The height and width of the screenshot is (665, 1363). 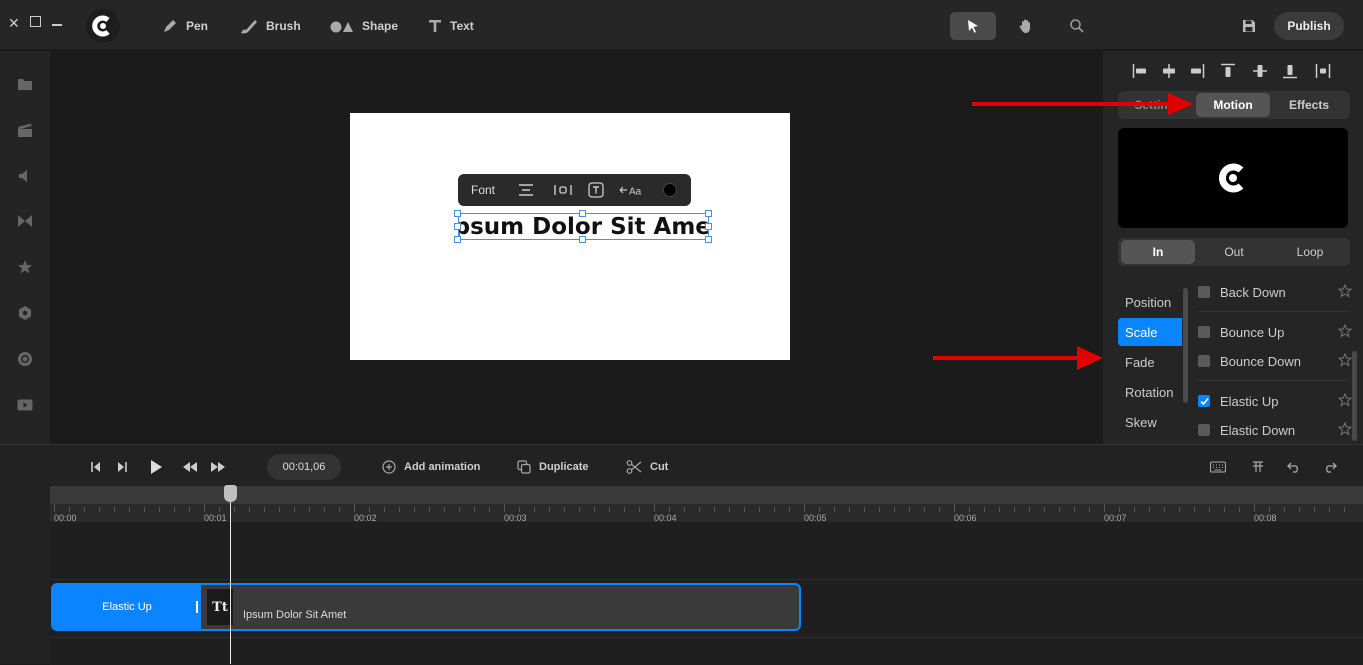 What do you see at coordinates (156, 467) in the screenshot?
I see `play-button` at bounding box center [156, 467].